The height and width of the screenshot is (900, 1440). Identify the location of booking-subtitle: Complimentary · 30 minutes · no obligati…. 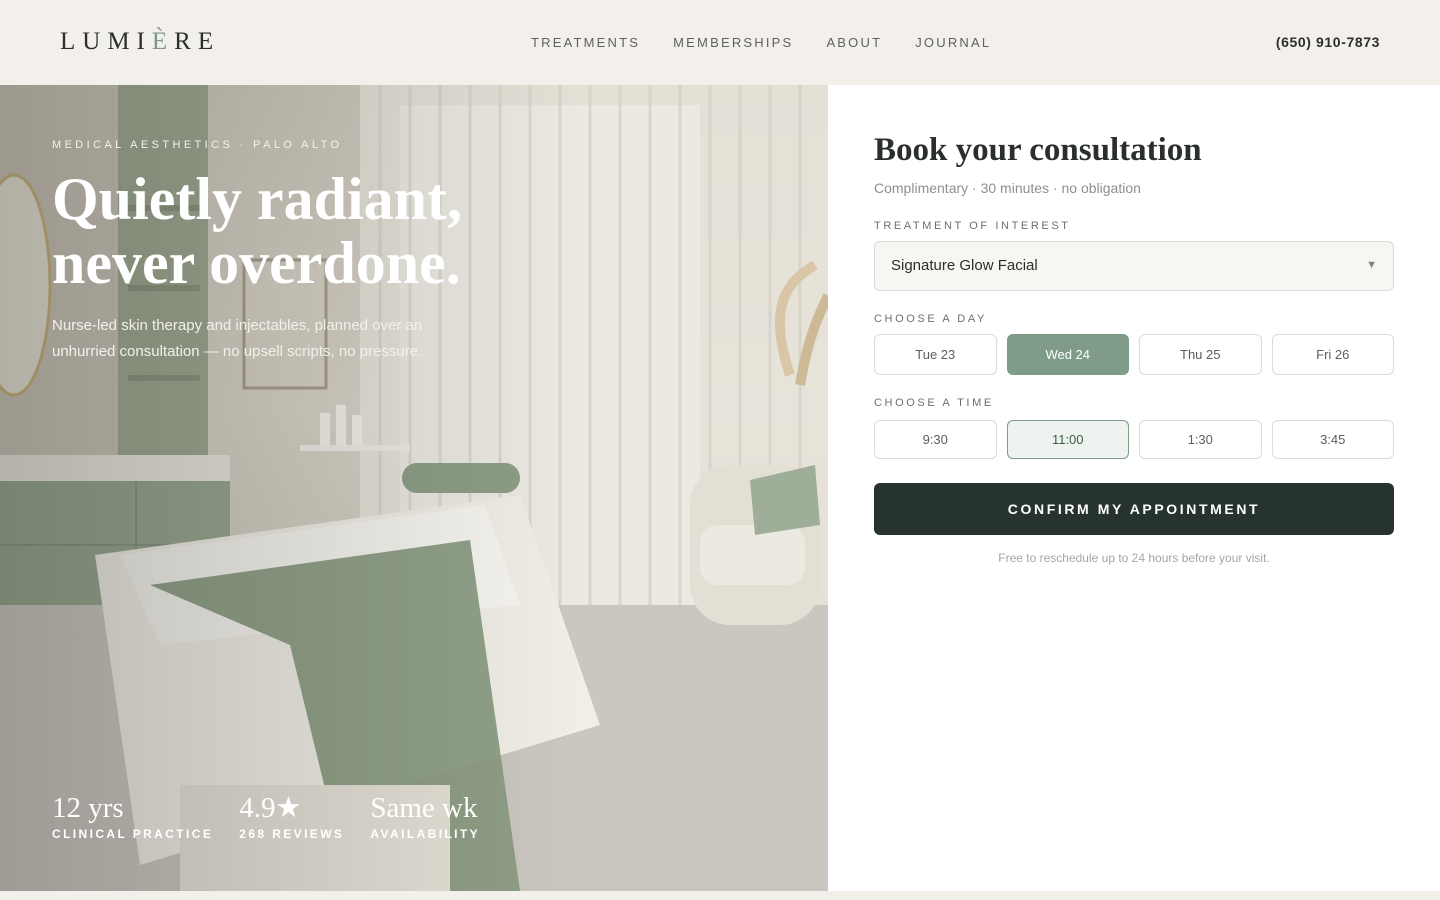
(1007, 188).